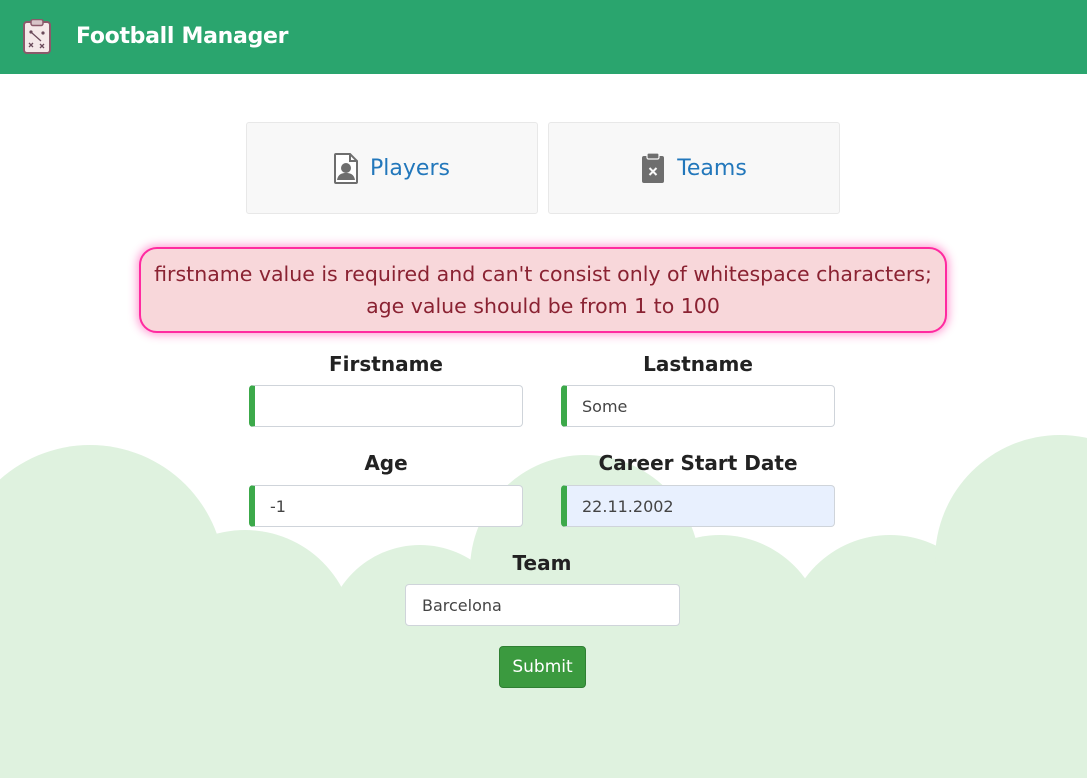 This screenshot has width=1087, height=778. What do you see at coordinates (653, 167) in the screenshot?
I see `clipboard-x-icon` at bounding box center [653, 167].